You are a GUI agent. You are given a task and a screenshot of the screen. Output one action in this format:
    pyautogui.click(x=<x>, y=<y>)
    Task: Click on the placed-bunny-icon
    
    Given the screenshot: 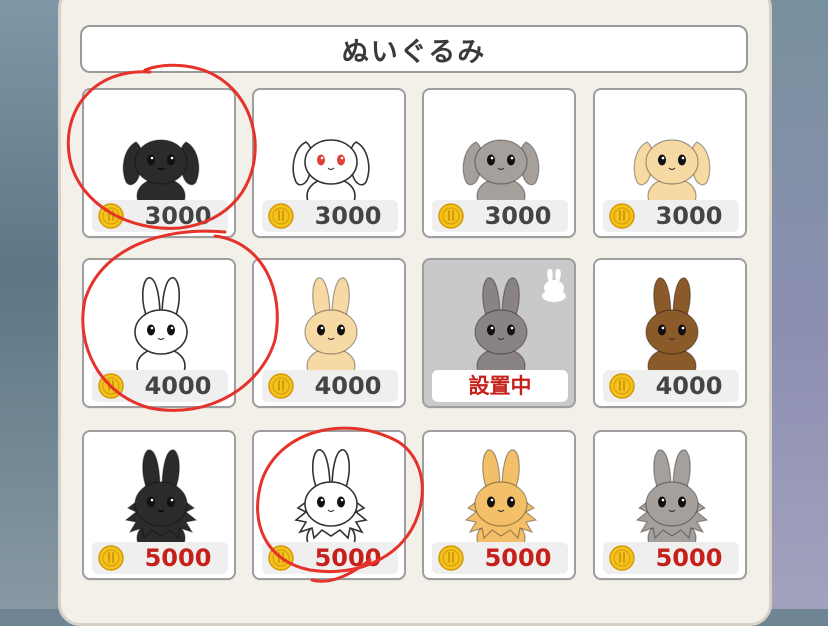 What is the action you would take?
    pyautogui.click(x=554, y=285)
    